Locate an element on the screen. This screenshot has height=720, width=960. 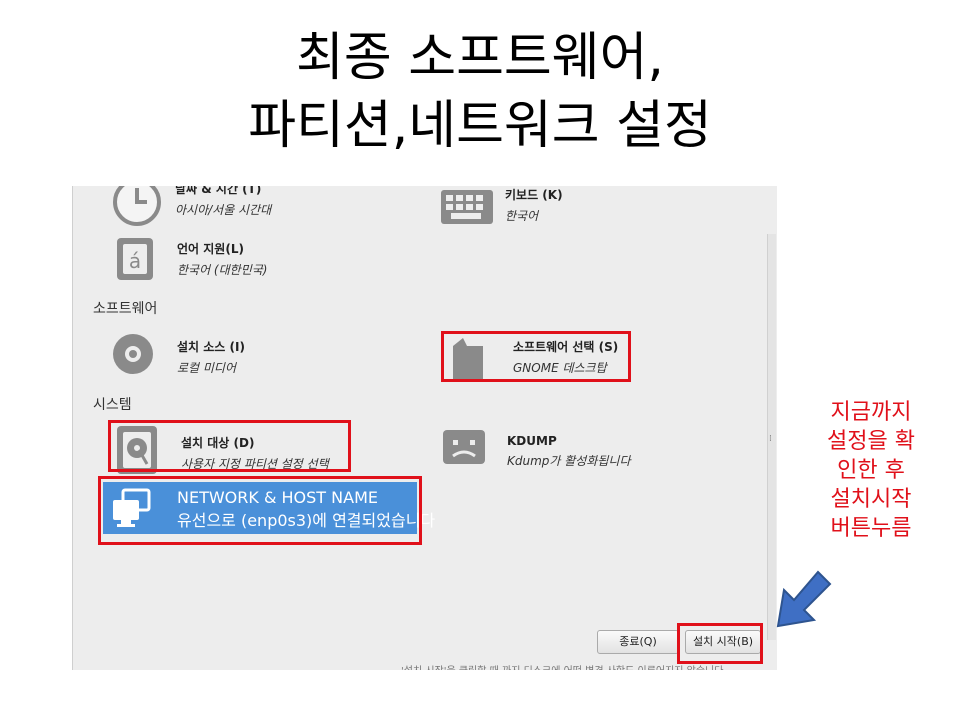
annotation-text: 지금까지 설정을 확 인한 후 설치시작 버튼누름 is located at coordinates (871, 470).